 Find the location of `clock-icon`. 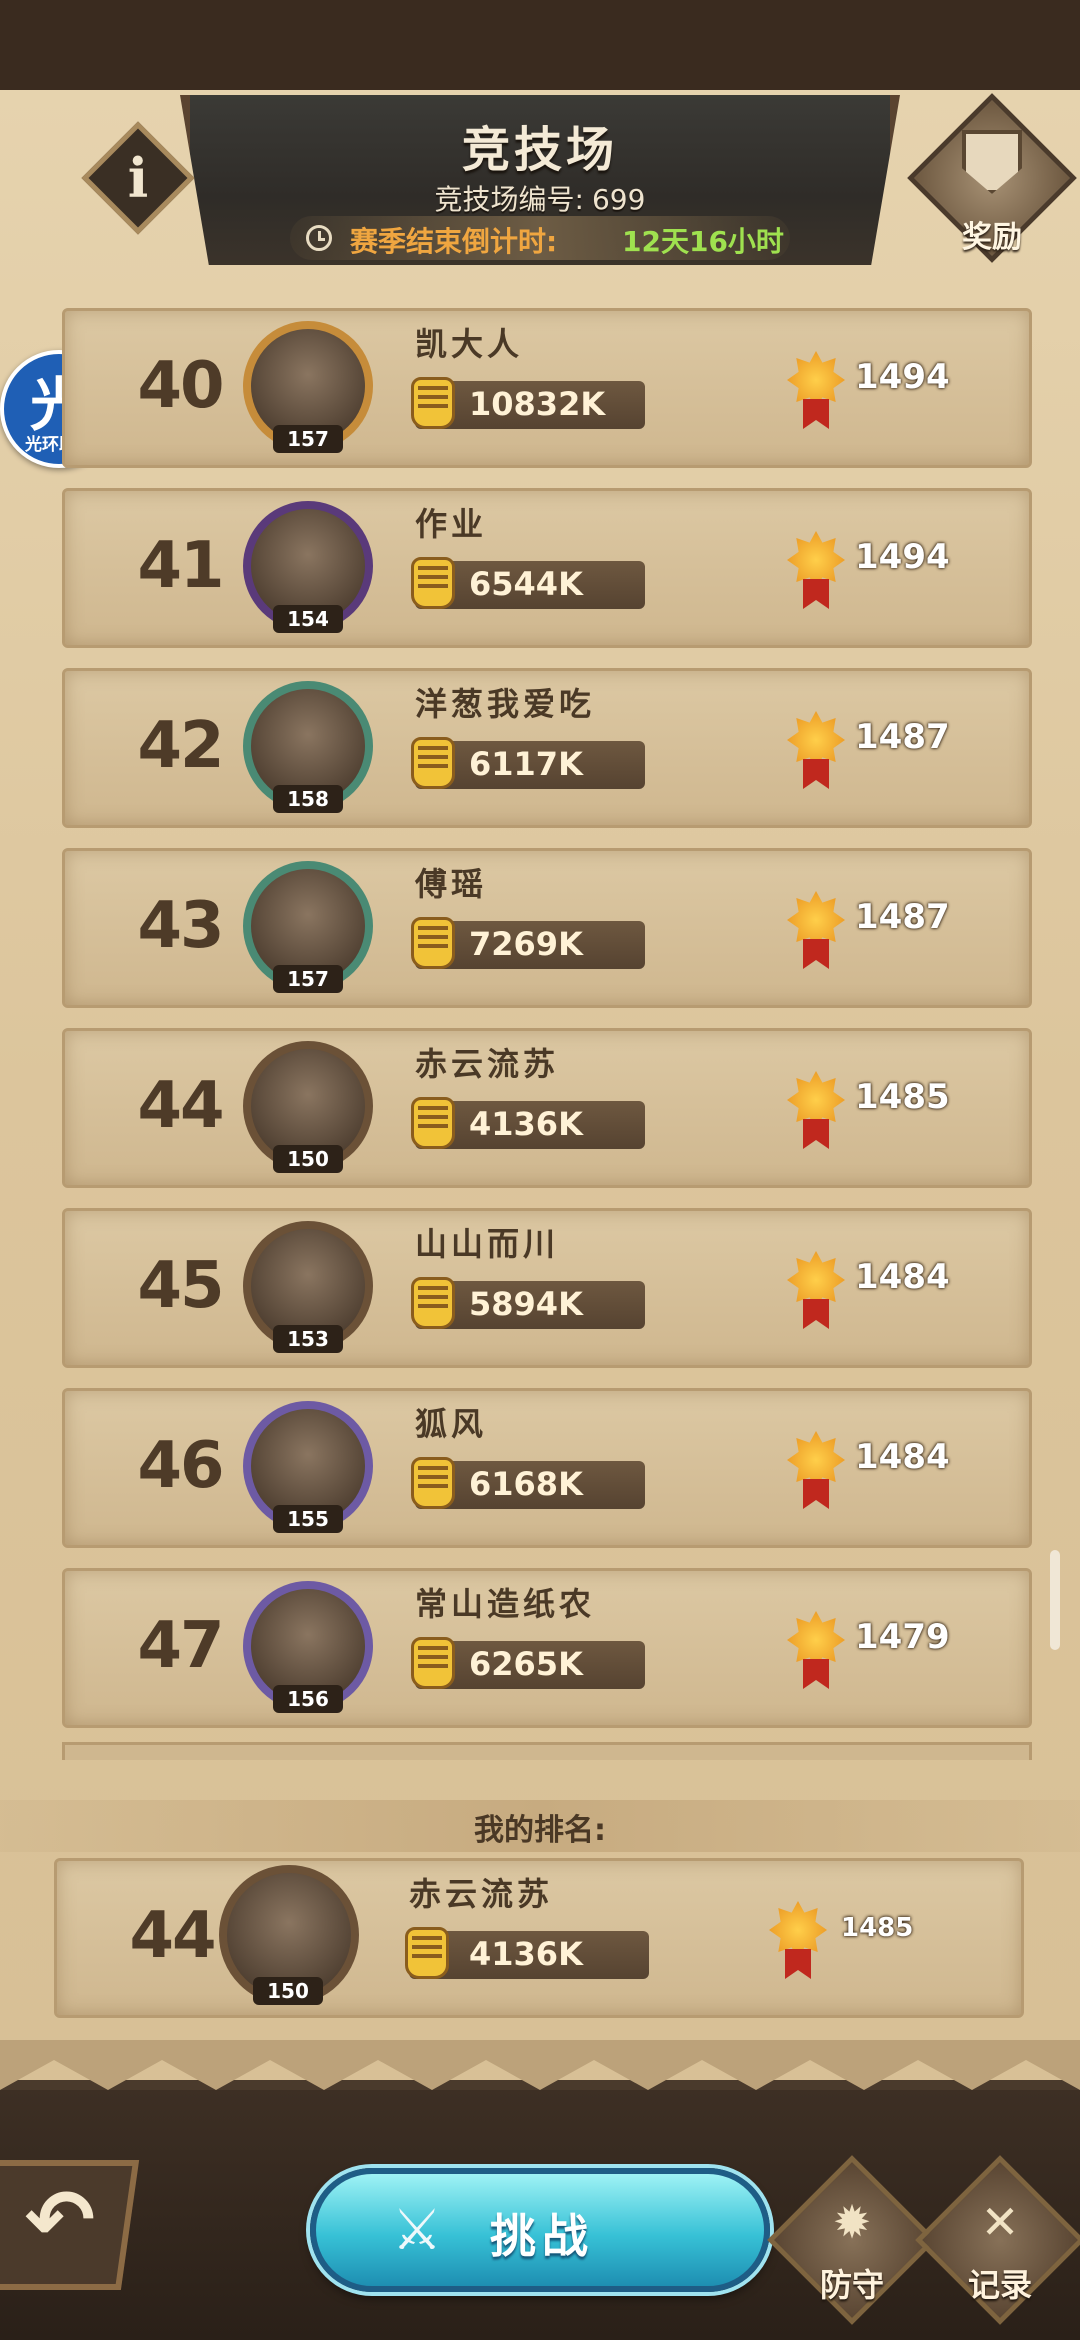

clock-icon is located at coordinates (319, 238).